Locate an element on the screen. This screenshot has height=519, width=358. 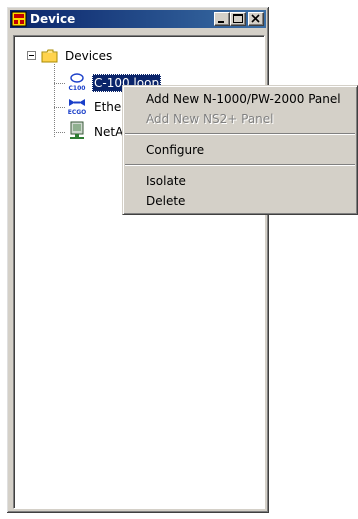
close-button is located at coordinates (256, 19).